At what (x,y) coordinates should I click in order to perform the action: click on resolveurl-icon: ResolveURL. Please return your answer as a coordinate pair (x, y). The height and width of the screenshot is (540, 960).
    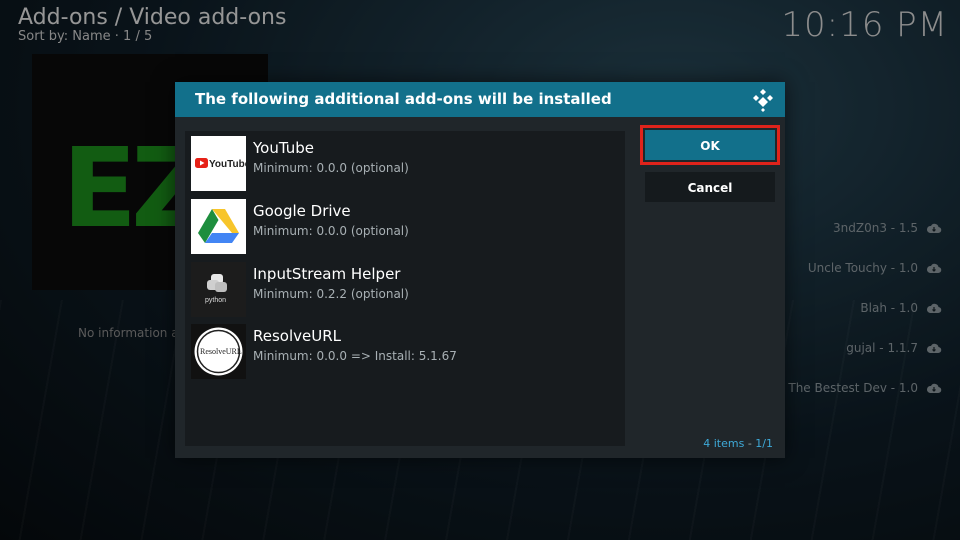
    Looking at the image, I should click on (218, 351).